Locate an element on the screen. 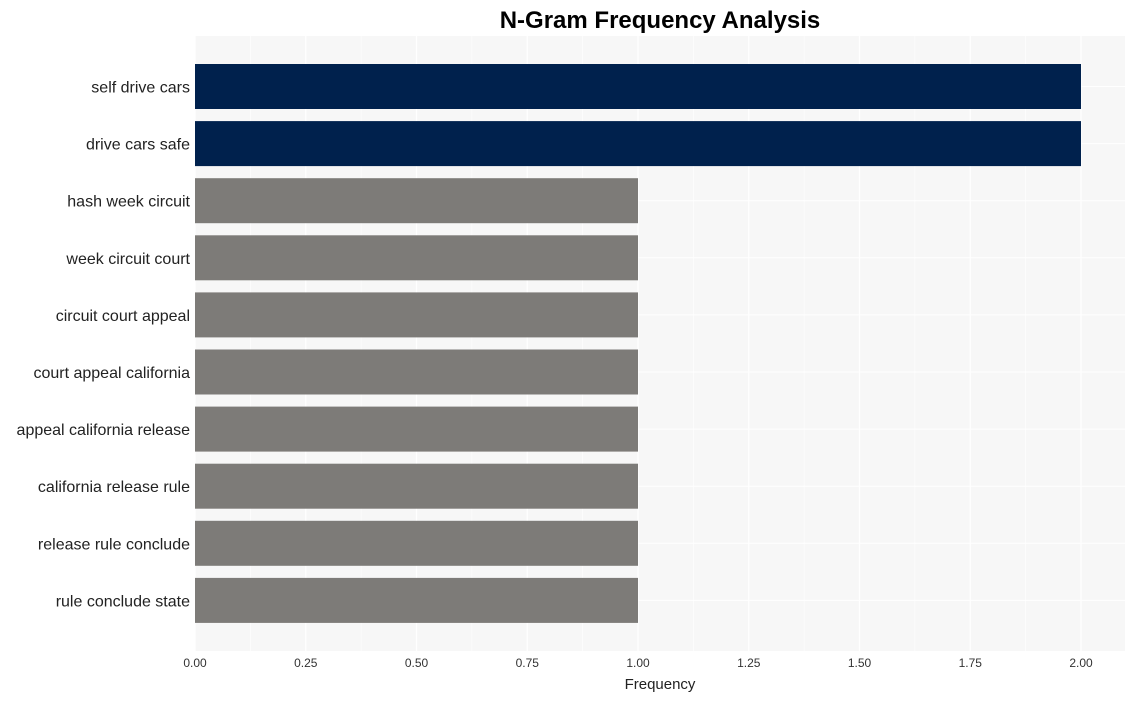  x-axis-label: Frequency is located at coordinates (660, 684).